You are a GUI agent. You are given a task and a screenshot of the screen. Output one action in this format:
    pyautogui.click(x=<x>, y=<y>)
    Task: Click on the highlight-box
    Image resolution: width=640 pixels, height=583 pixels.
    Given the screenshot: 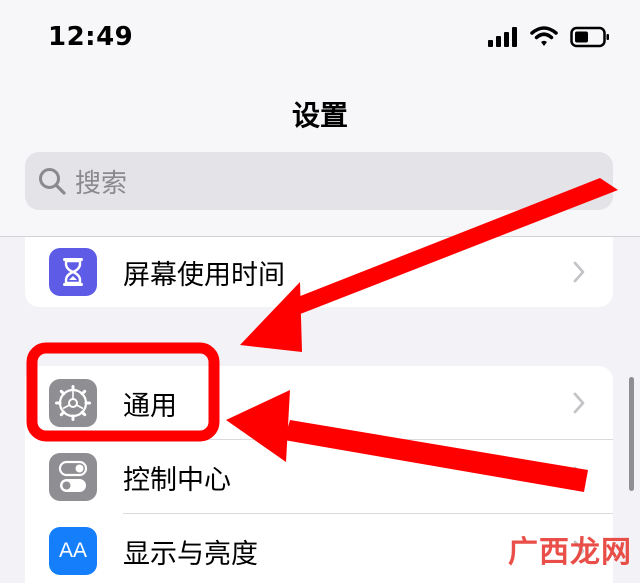 What is the action you would take?
    pyautogui.click(x=123, y=392)
    